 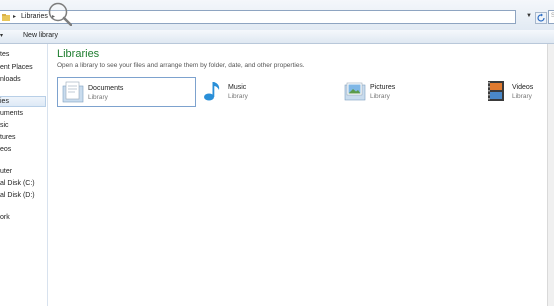 I want to click on libraries-folder-icon, so click(x=6, y=17).